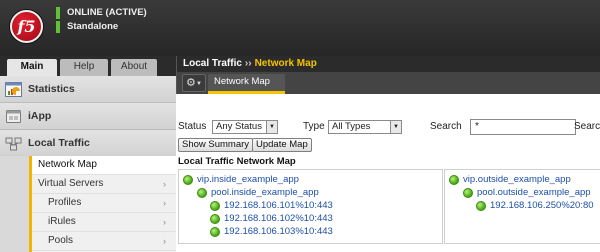 This screenshot has height=252, width=600. Describe the element at coordinates (104, 222) in the screenshot. I see `sidebar-item-irules: iRules ›` at that location.